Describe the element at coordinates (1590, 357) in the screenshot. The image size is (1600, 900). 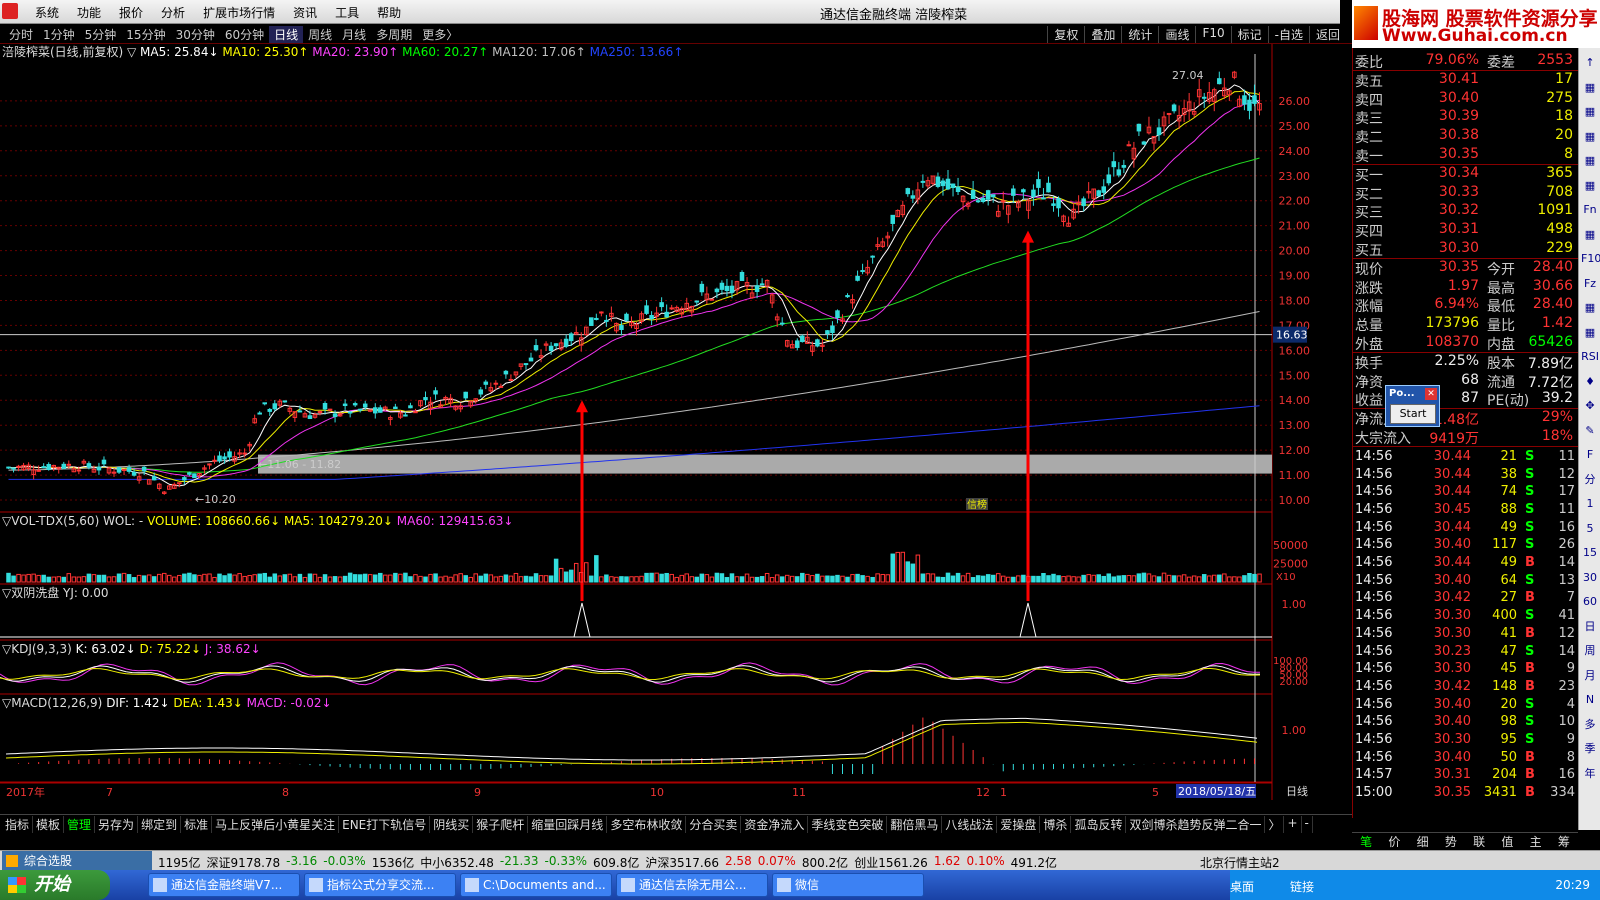
I see `sidebar-button-12: RSI` at that location.